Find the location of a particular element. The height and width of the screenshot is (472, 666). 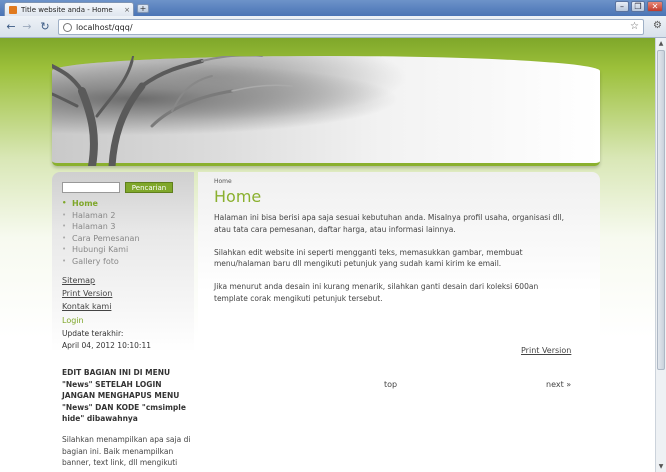

next-link: next » is located at coordinates (558, 384).